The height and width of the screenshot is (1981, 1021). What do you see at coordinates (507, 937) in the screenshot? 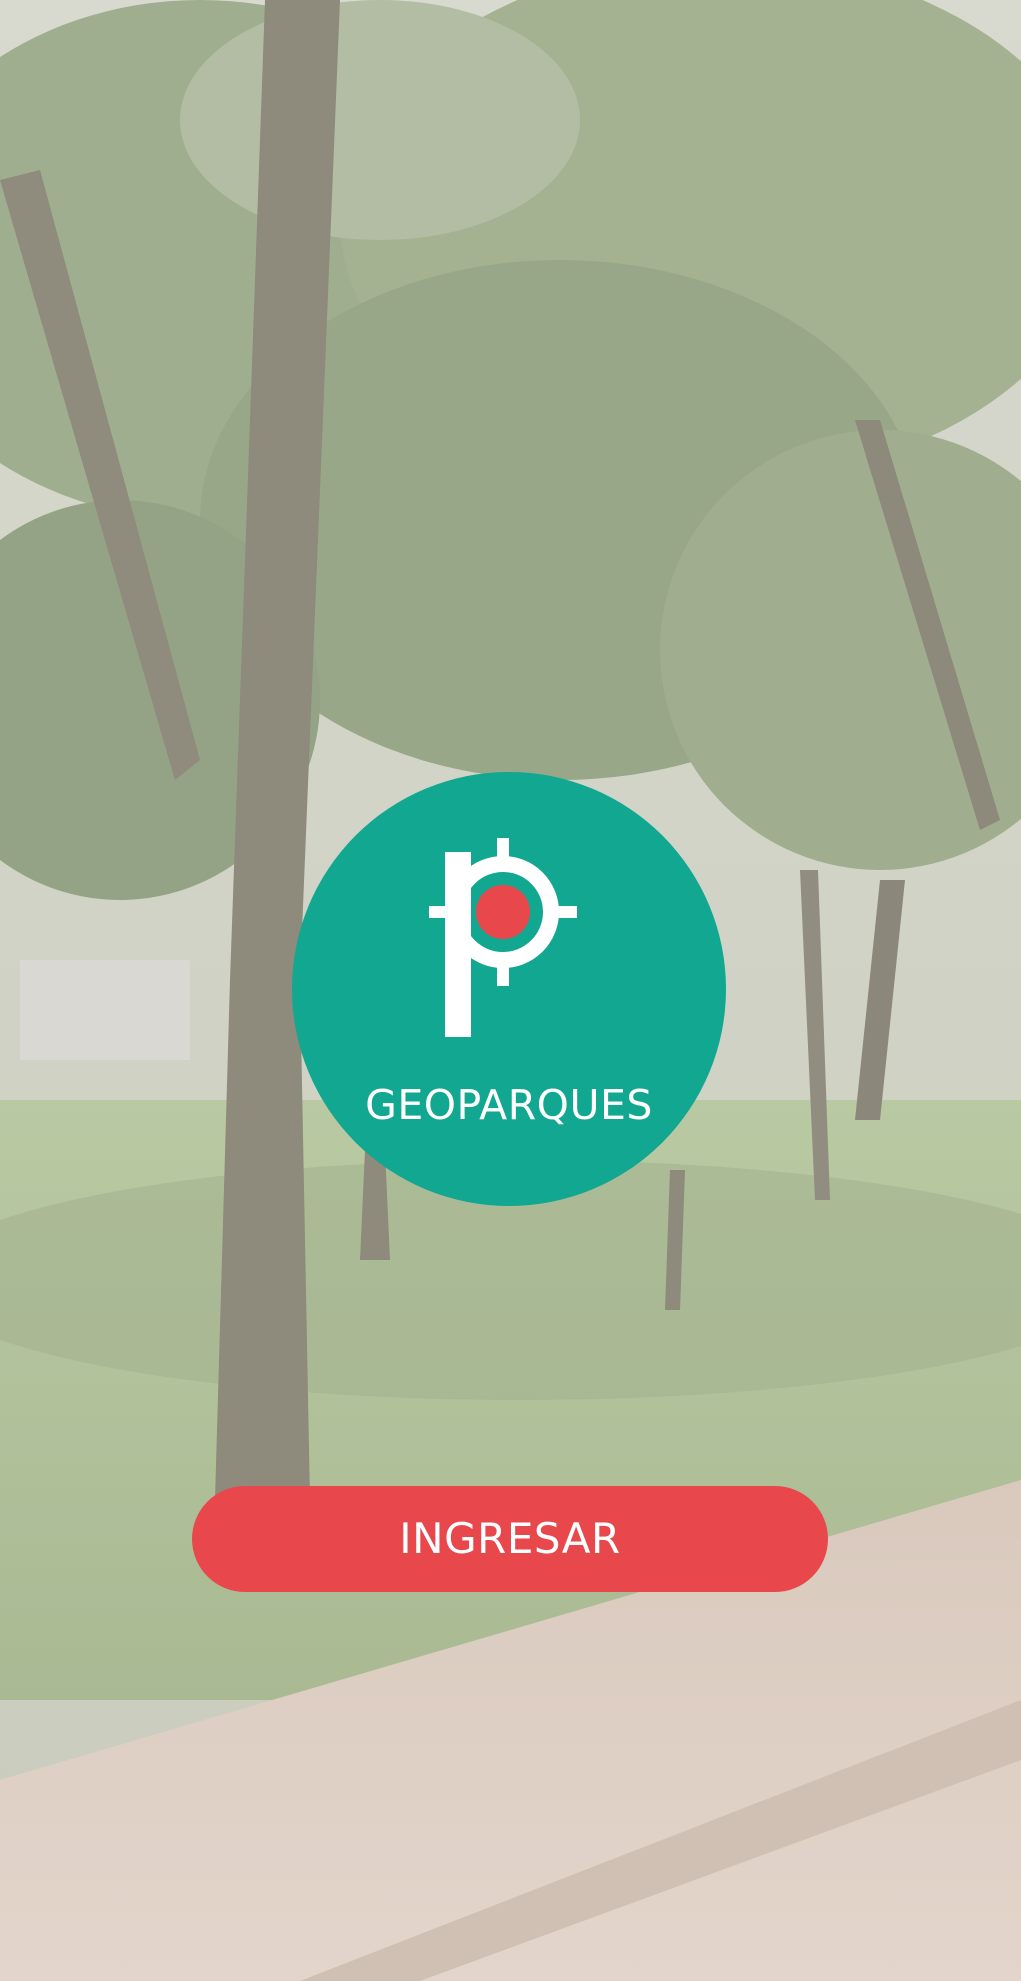
I see `map-pin-p-icon` at bounding box center [507, 937].